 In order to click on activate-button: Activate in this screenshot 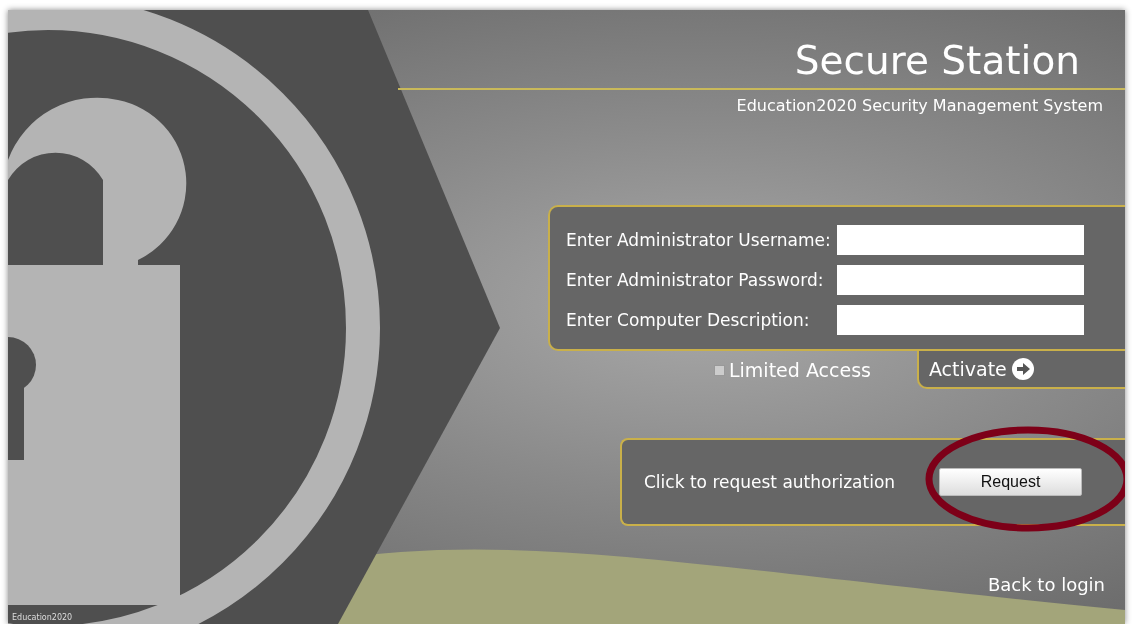, I will do `click(1020, 370)`.